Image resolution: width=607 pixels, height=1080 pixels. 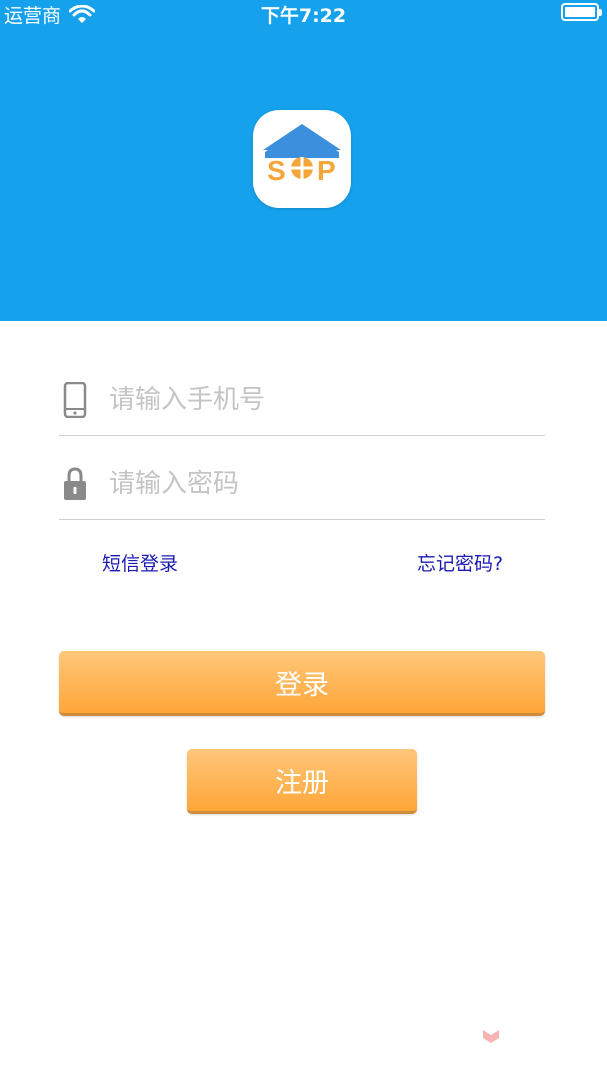 What do you see at coordinates (491, 1036) in the screenshot?
I see `watermark-icon` at bounding box center [491, 1036].